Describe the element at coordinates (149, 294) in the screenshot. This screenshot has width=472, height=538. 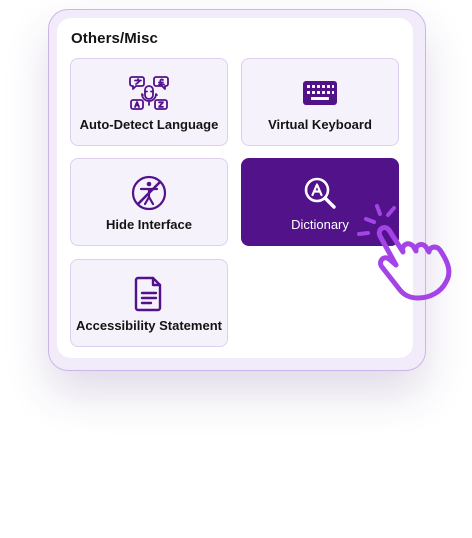
I see `document-icon` at that location.